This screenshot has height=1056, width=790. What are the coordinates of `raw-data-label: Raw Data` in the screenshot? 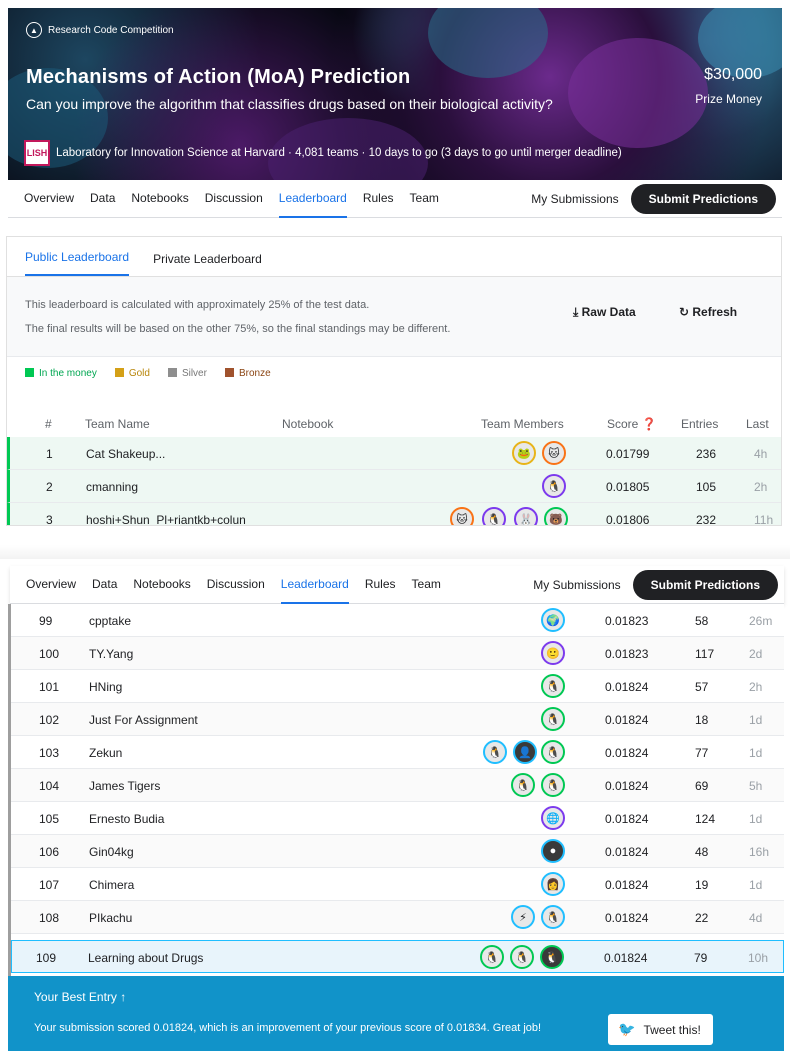 It's located at (608, 312).